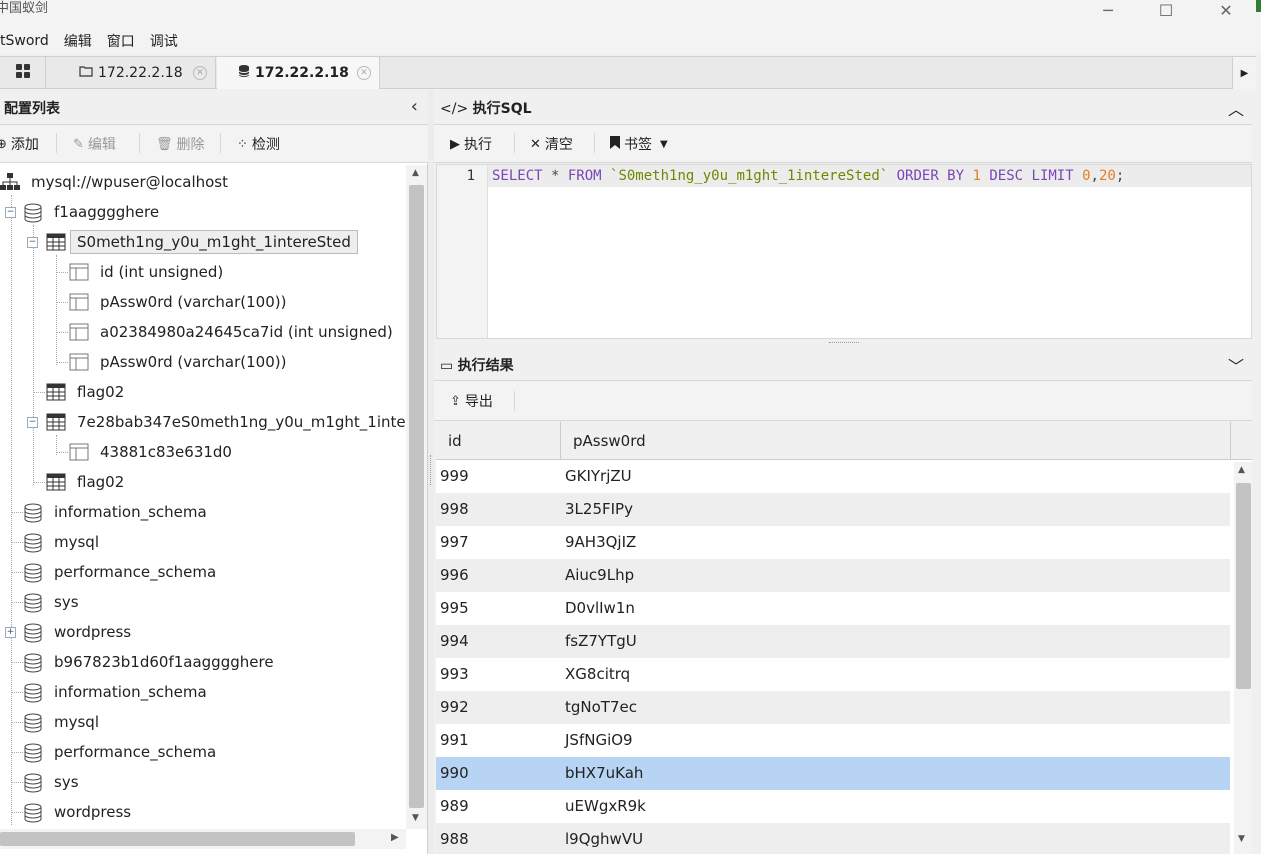 The image size is (1261, 854). What do you see at coordinates (3, 144) in the screenshot?
I see `plus-circle-icon: ⊕` at bounding box center [3, 144].